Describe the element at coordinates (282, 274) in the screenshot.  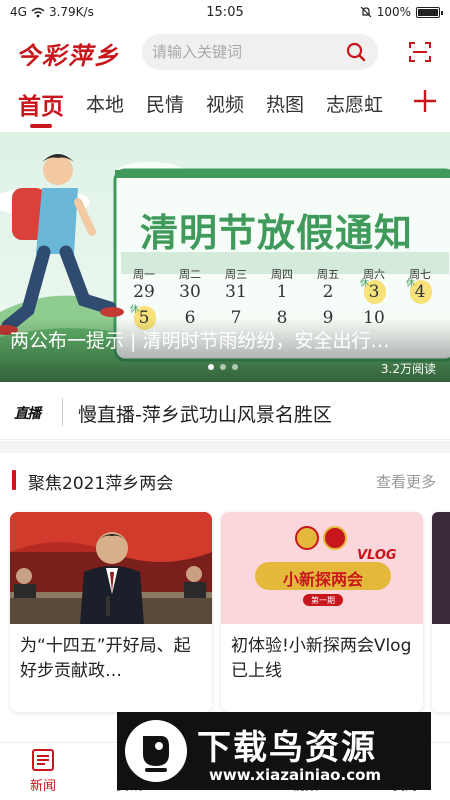
I see `weekday: 周四` at that location.